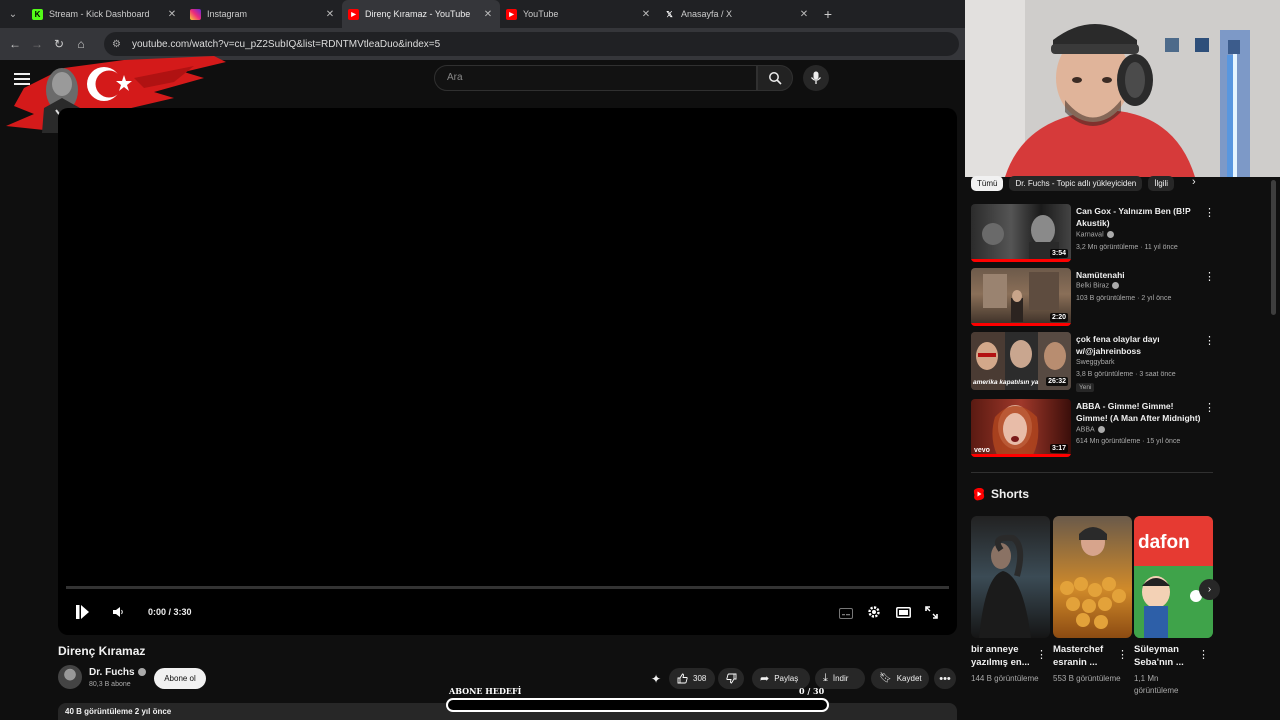  Describe the element at coordinates (737, 14) in the screenshot. I see `tab-x: 𝕏 Anasayfa / X ✕` at that location.